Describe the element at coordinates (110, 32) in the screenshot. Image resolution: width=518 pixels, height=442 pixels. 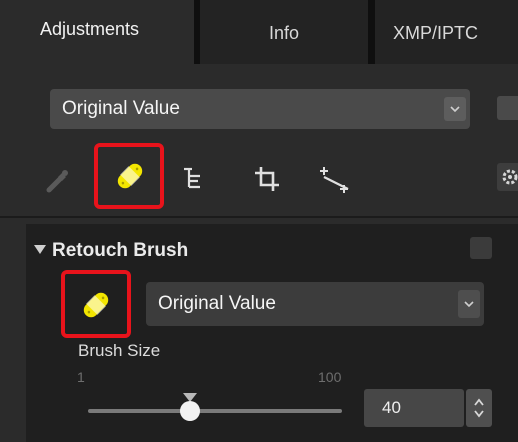
I see `tab-adjustments: Adjustments` at that location.